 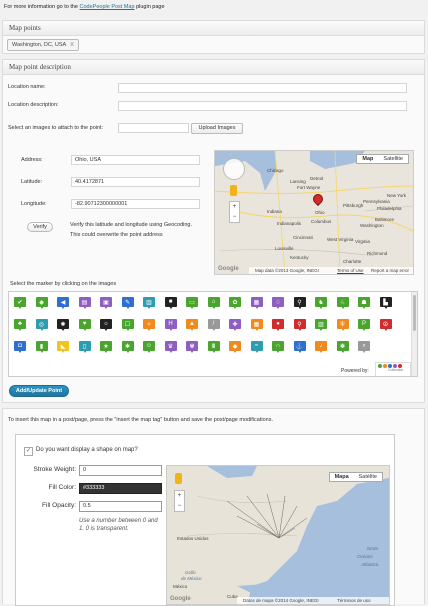 I want to click on codepeople-link: CodePeople Post Map, so click(x=107, y=7).